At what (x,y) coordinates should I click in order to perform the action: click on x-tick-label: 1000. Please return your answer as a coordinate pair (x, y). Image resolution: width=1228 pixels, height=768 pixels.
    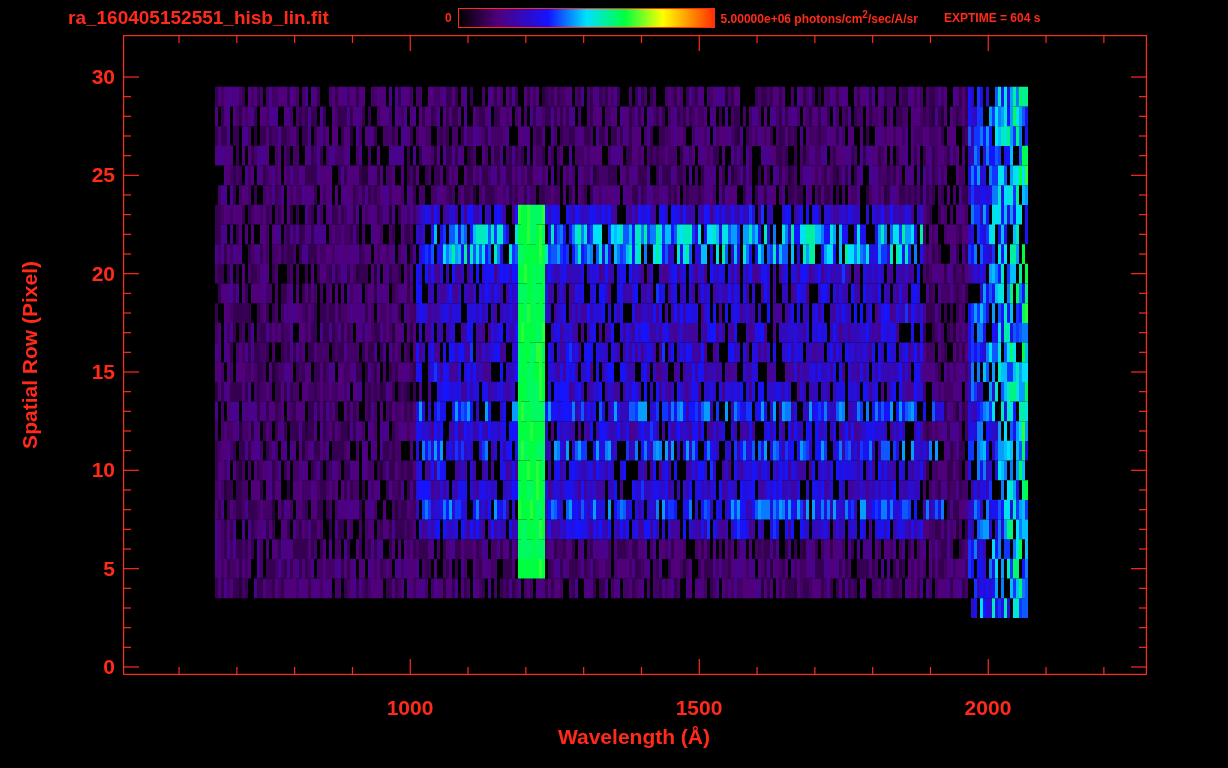
    Looking at the image, I should click on (410, 708).